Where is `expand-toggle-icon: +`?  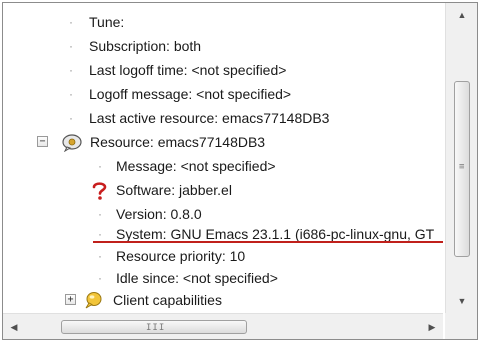
expand-toggle-icon: + is located at coordinates (70, 299).